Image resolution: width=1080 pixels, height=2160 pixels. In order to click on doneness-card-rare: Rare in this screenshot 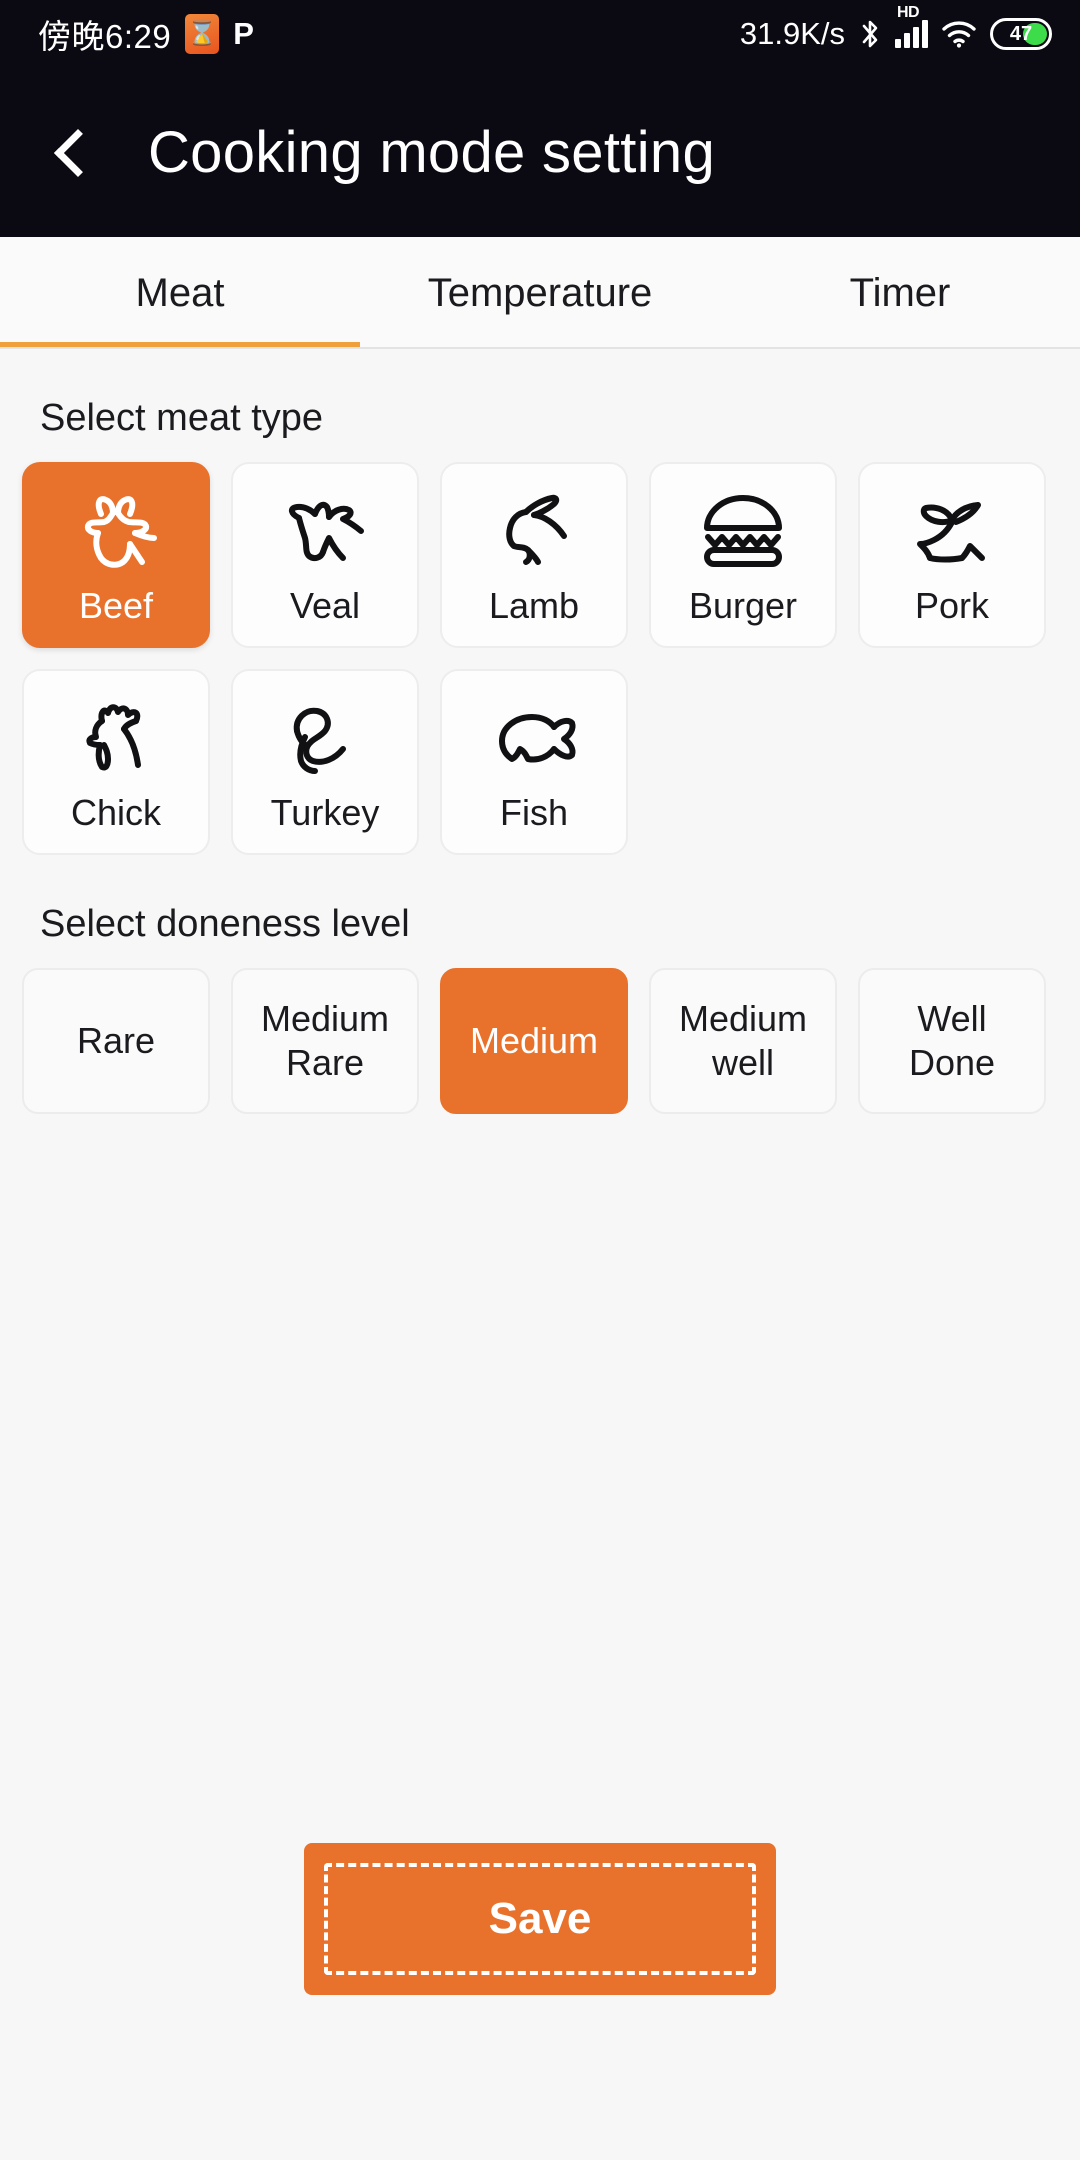, I will do `click(116, 1041)`.